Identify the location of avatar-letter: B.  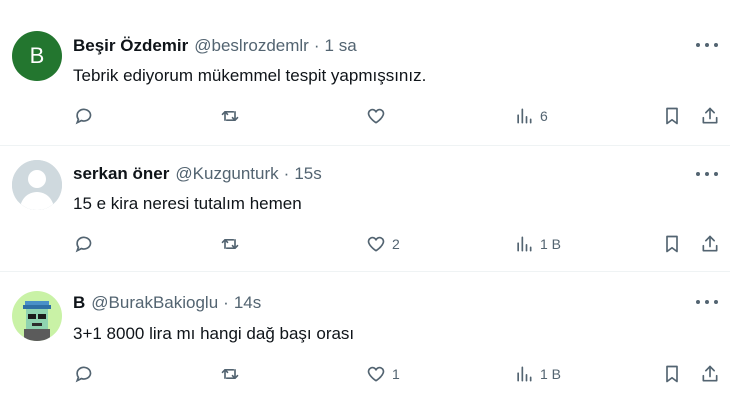
(37, 55).